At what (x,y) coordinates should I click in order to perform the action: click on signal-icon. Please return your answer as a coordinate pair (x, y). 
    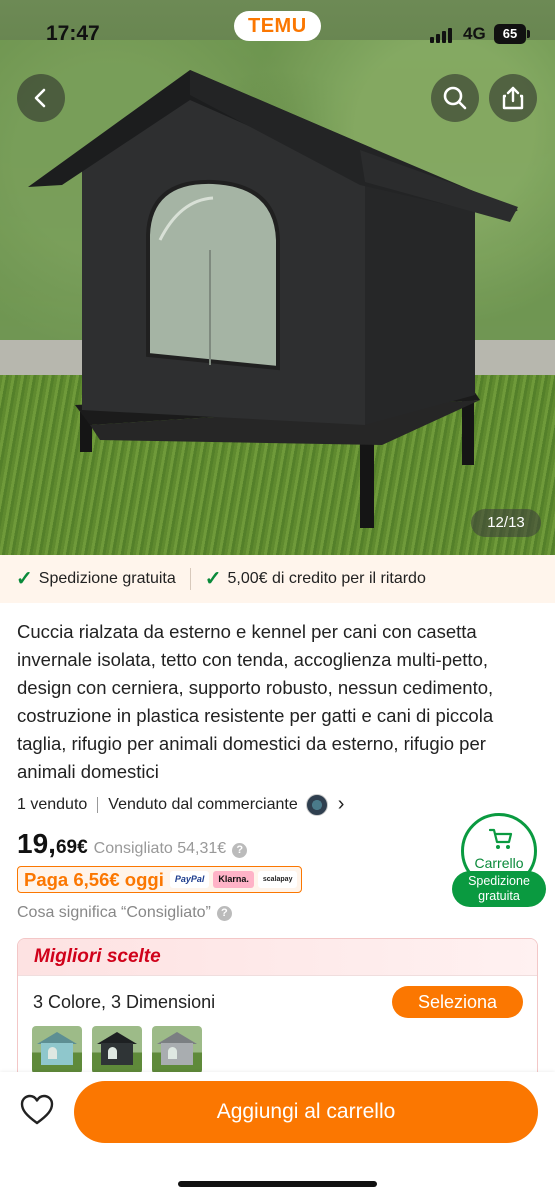
    Looking at the image, I should click on (441, 35).